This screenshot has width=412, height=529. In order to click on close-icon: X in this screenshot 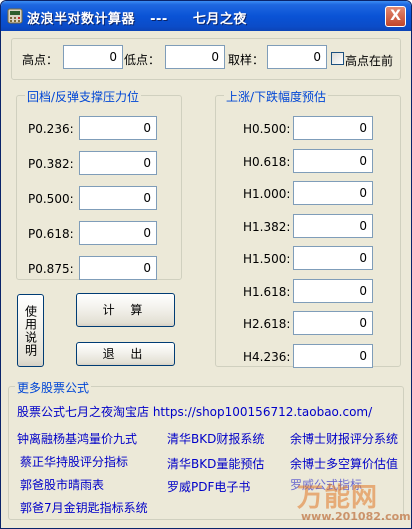, I will do `click(395, 16)`.